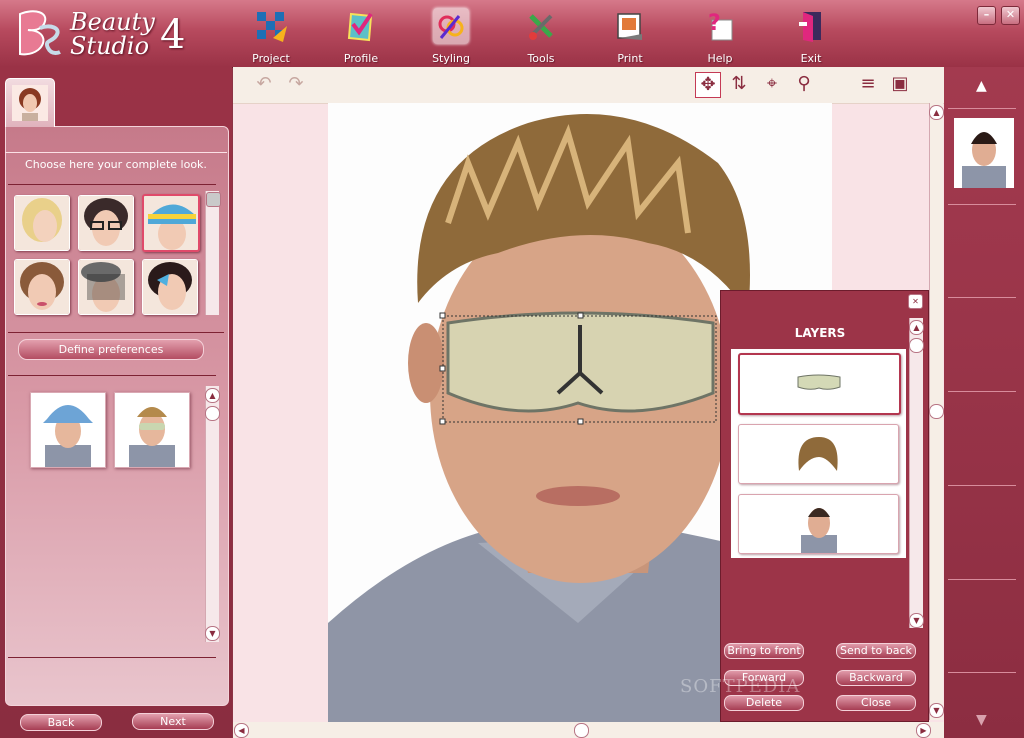 This screenshot has width=1024, height=738. What do you see at coordinates (451, 26) in the screenshot?
I see `styling-icon` at bounding box center [451, 26].